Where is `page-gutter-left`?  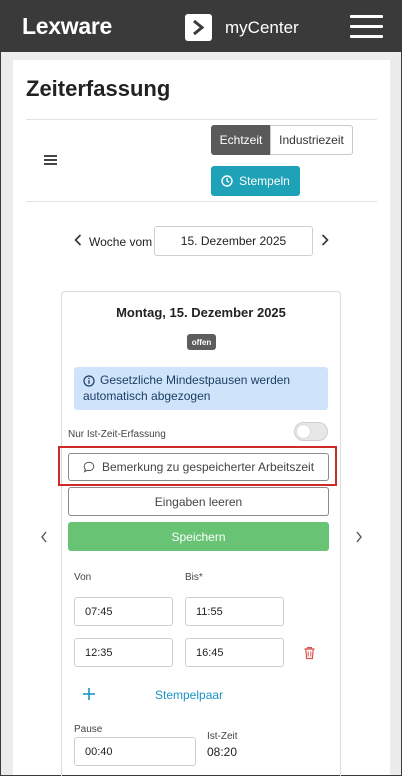
page-gutter-left is located at coordinates (7, 413).